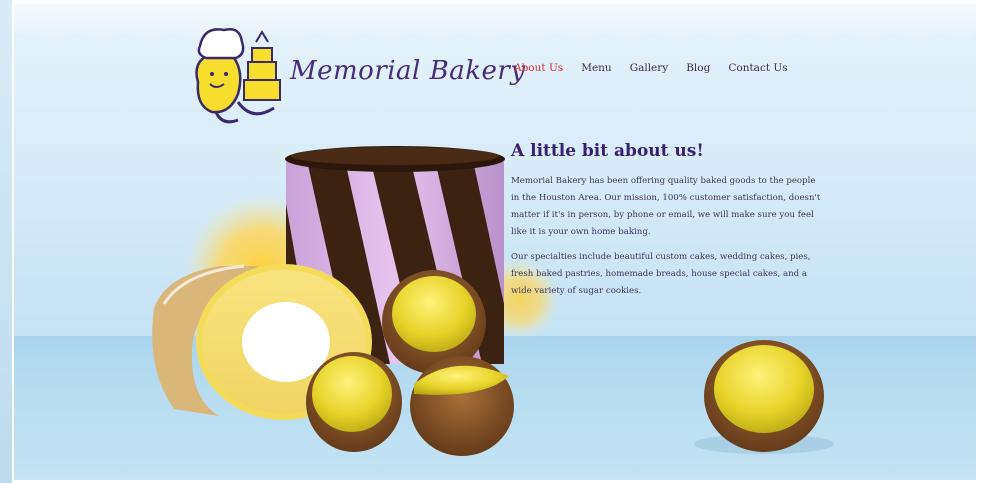  Describe the element at coordinates (757, 68) in the screenshot. I see `nav-item-contact-us: Contact Us` at that location.